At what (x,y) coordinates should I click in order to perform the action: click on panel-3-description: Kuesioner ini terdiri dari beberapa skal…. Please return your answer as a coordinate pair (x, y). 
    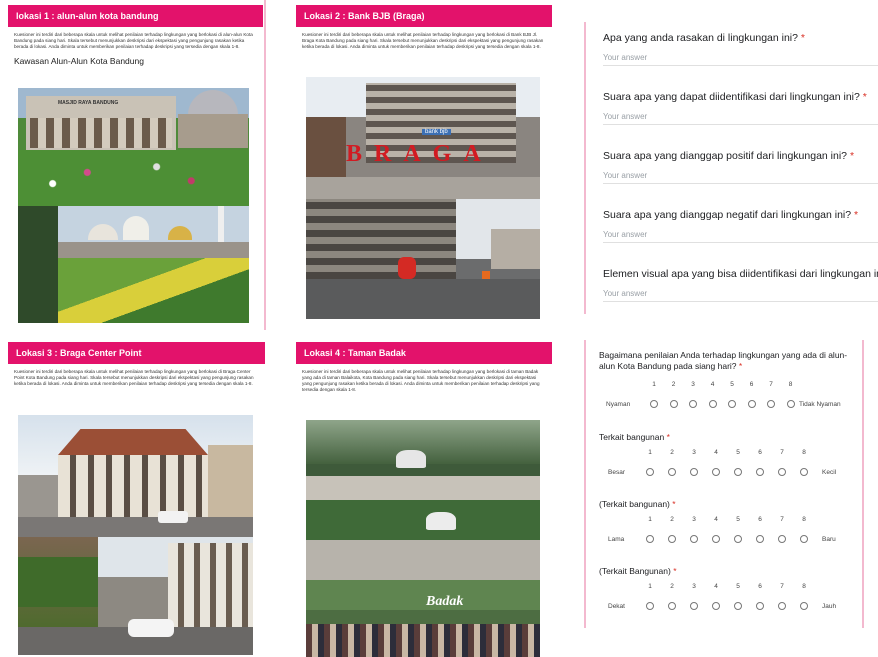
    Looking at the image, I should click on (134, 377).